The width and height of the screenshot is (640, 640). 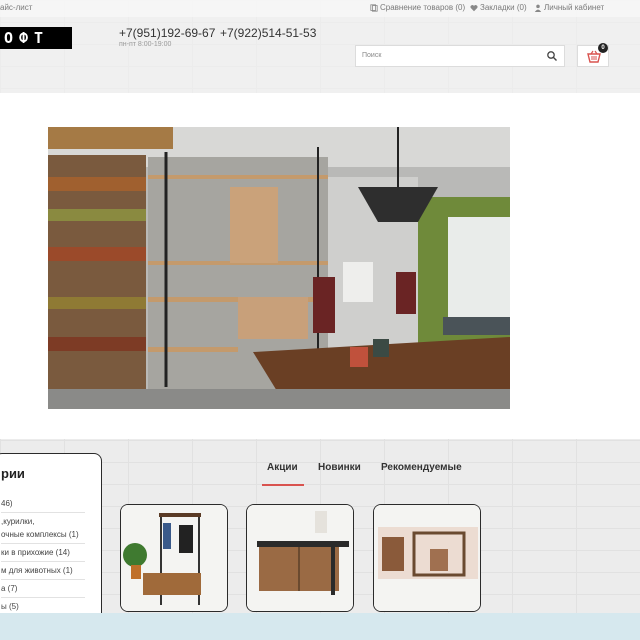 I want to click on logo-text: ОФТ, so click(x=27, y=38).